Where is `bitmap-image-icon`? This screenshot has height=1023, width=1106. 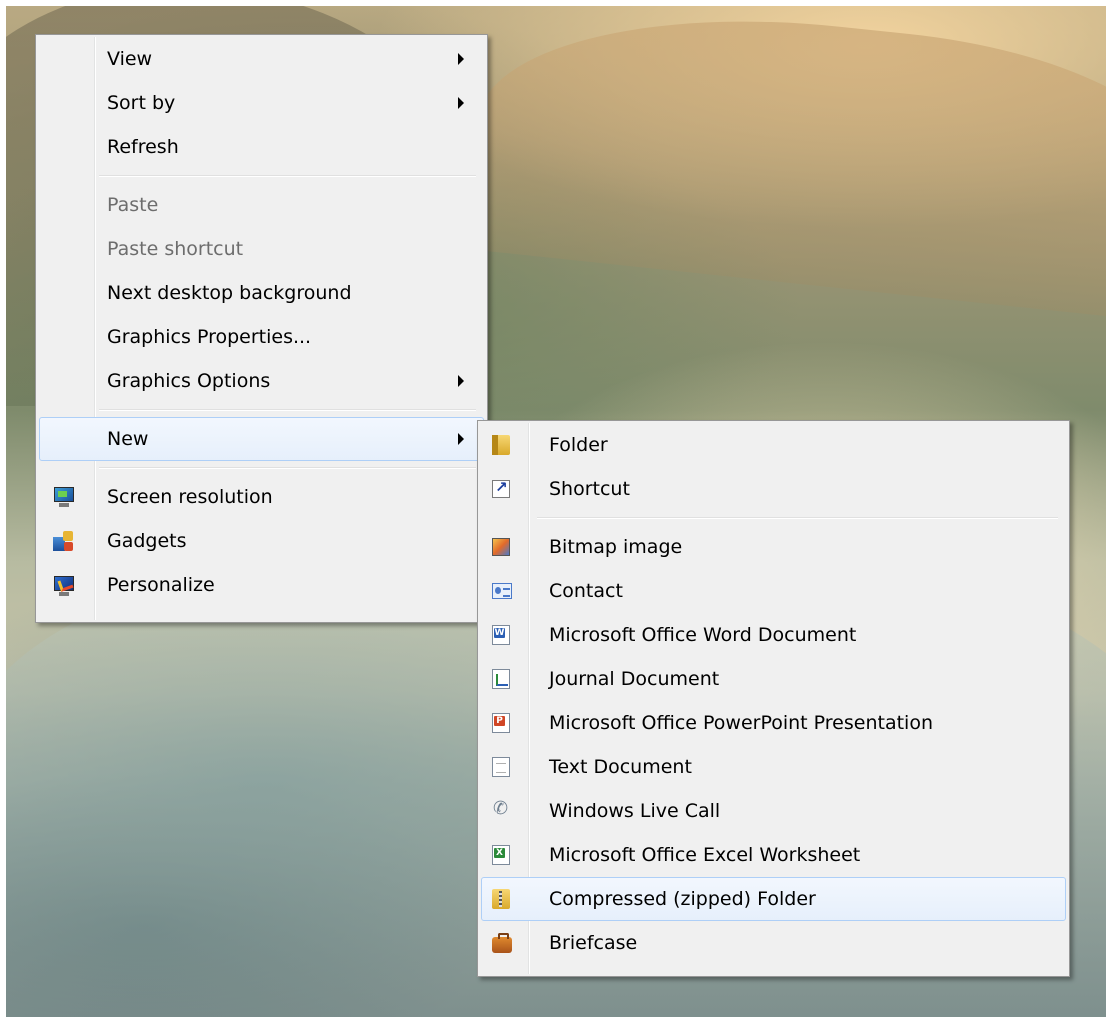 bitmap-image-icon is located at coordinates (501, 547).